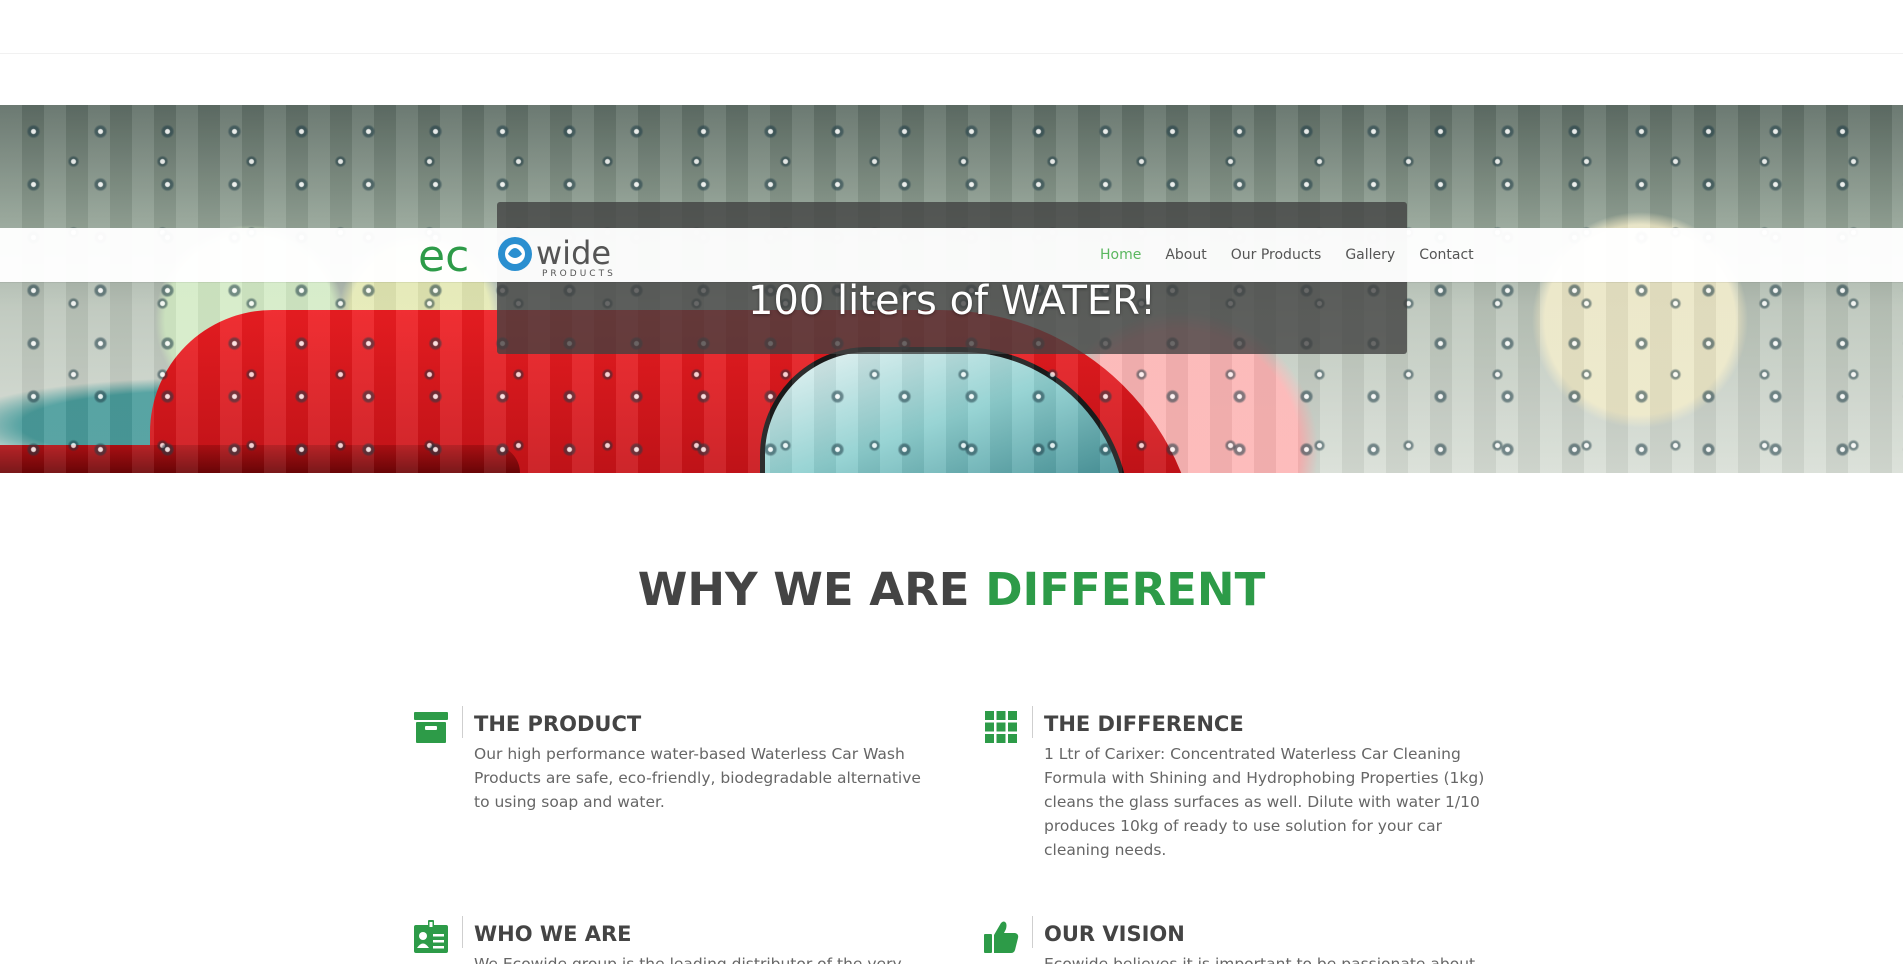 The height and width of the screenshot is (964, 1903). Describe the element at coordinates (1185, 255) in the screenshot. I see `nav-about: About` at that location.